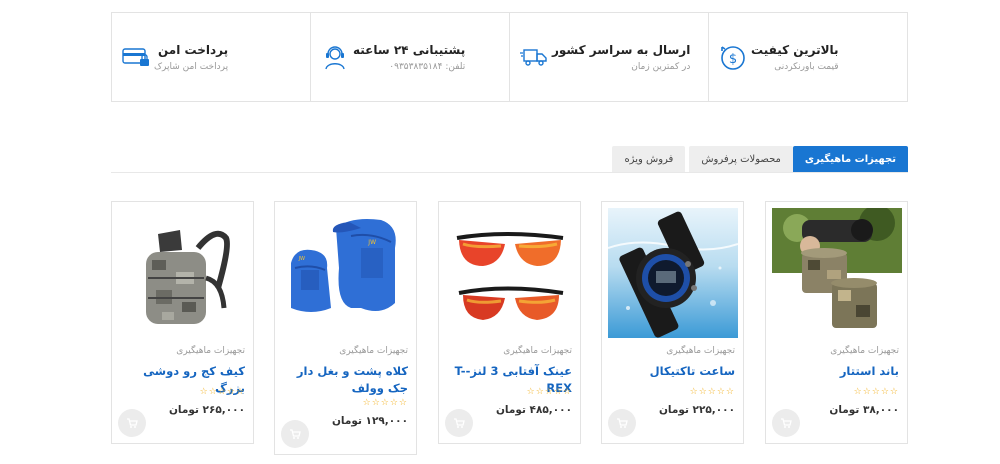 The width and height of the screenshot is (1000, 464). What do you see at coordinates (346, 273) in the screenshot?
I see `product-image: JW JW` at bounding box center [346, 273].